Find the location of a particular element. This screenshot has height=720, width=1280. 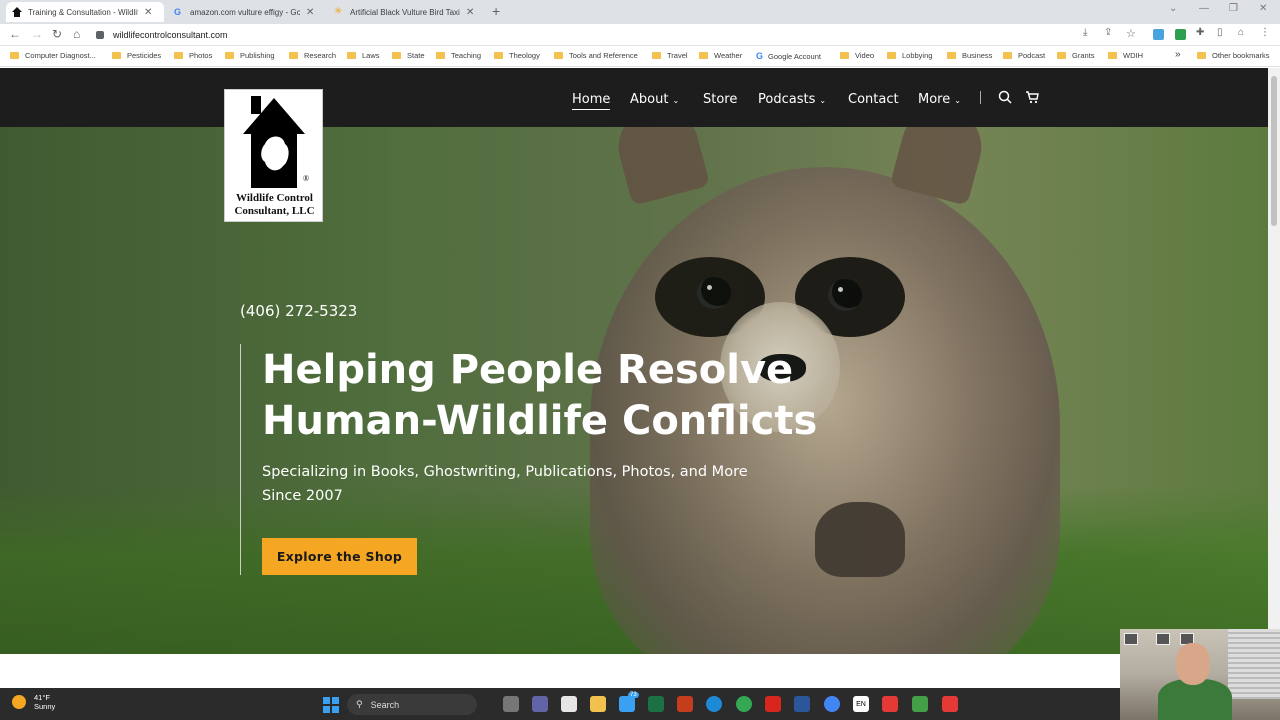

minimize-button: — is located at coordinates (1204, 8).